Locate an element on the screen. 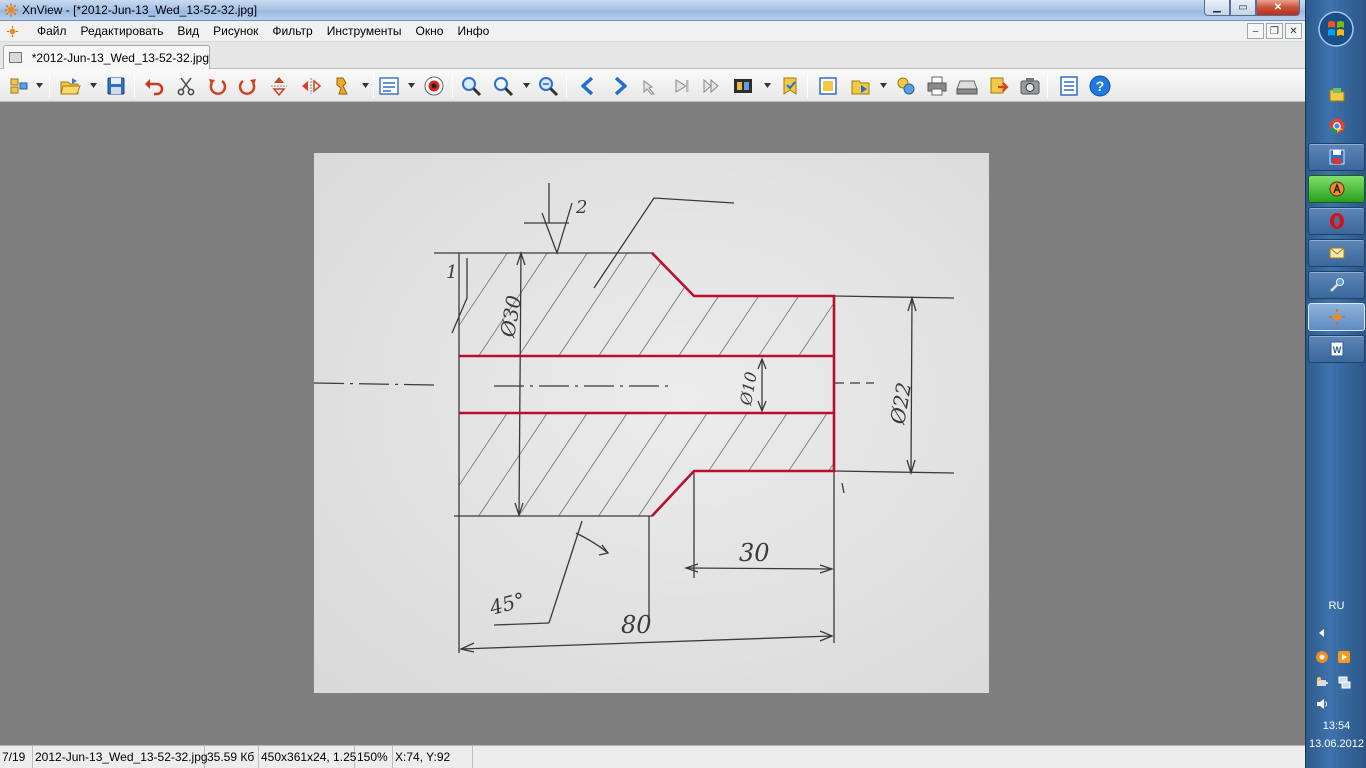 The height and width of the screenshot is (768, 1366). menu-view: Вид is located at coordinates (188, 31).